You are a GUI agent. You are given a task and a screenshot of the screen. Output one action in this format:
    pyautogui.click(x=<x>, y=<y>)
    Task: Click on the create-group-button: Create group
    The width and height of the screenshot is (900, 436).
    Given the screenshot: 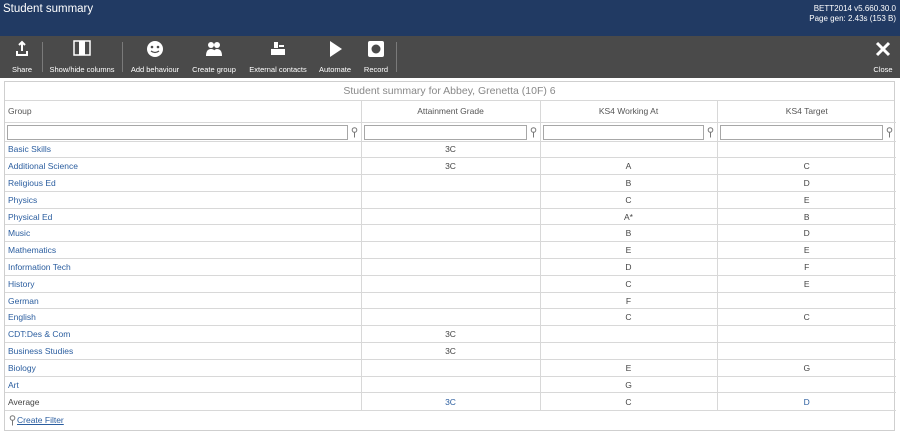 What is the action you would take?
    pyautogui.click(x=214, y=57)
    